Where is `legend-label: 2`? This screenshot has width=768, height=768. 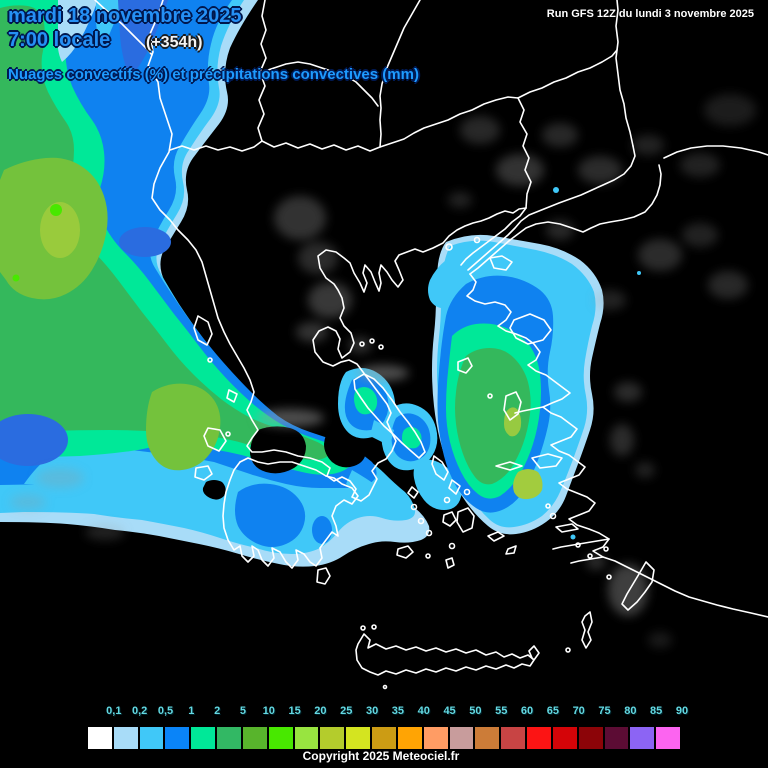
legend-label: 2 is located at coordinates (217, 711).